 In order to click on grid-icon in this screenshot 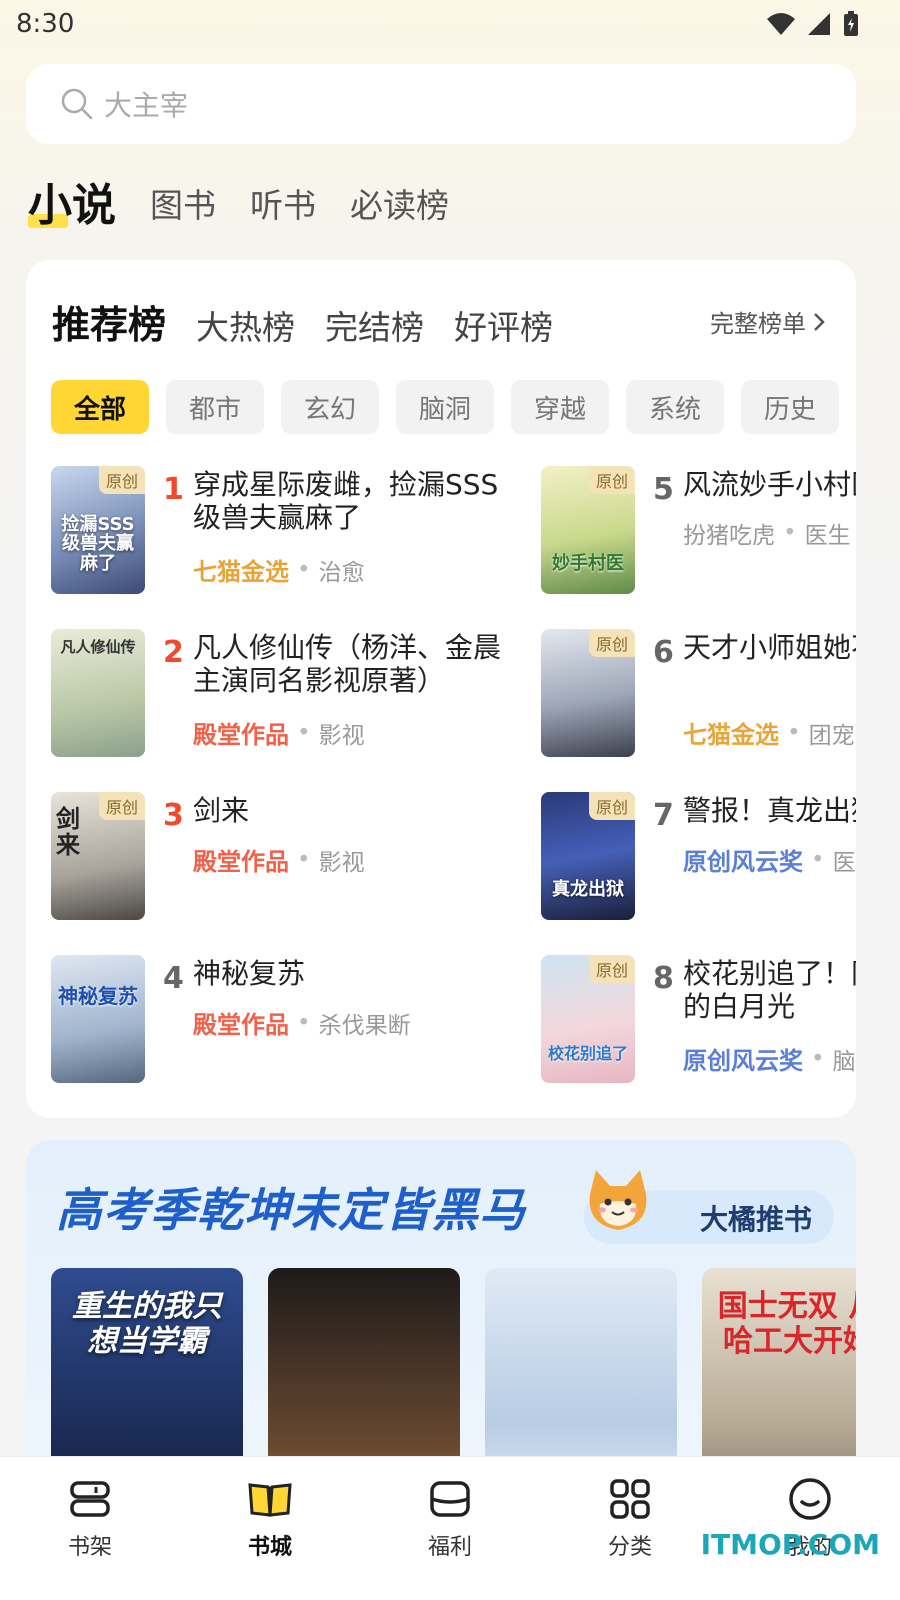, I will do `click(630, 1499)`.